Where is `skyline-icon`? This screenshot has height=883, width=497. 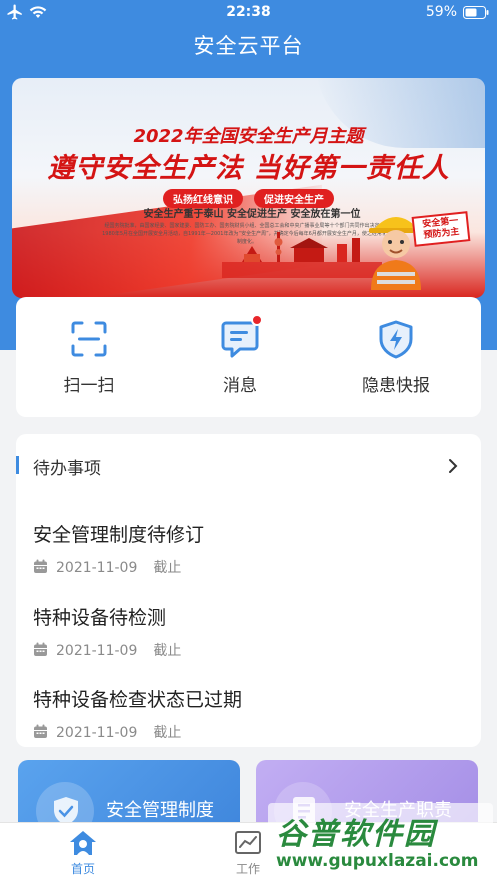 skyline-icon is located at coordinates (302, 255).